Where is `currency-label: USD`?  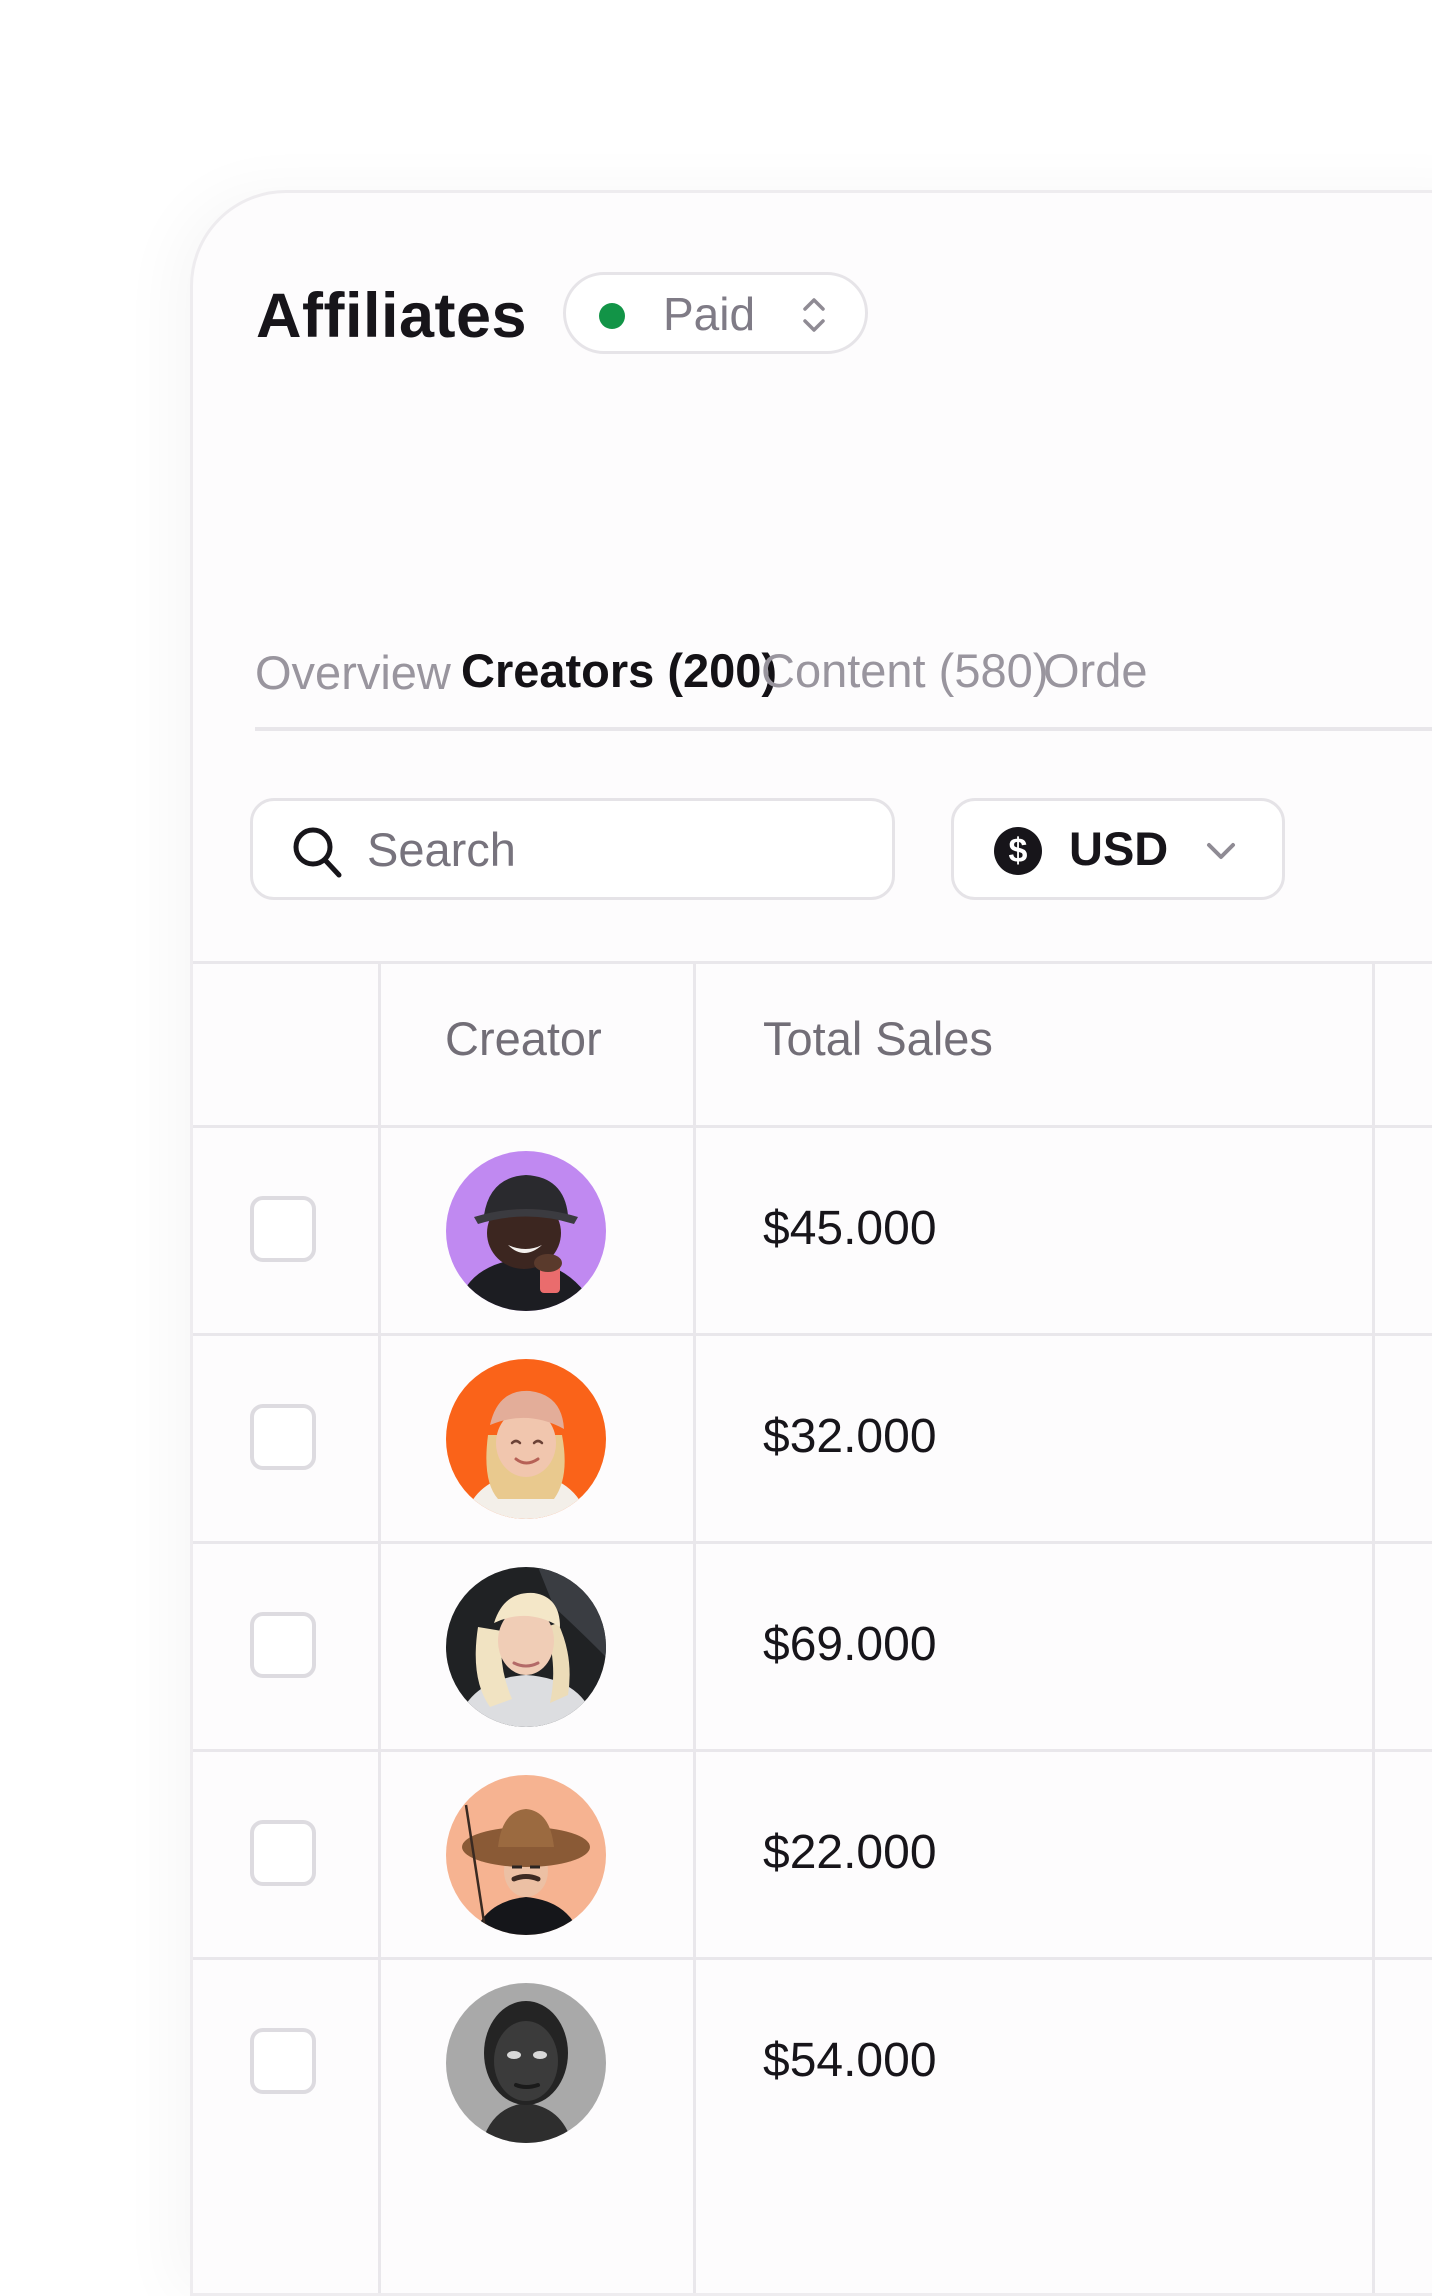
currency-label: USD is located at coordinates (1119, 848).